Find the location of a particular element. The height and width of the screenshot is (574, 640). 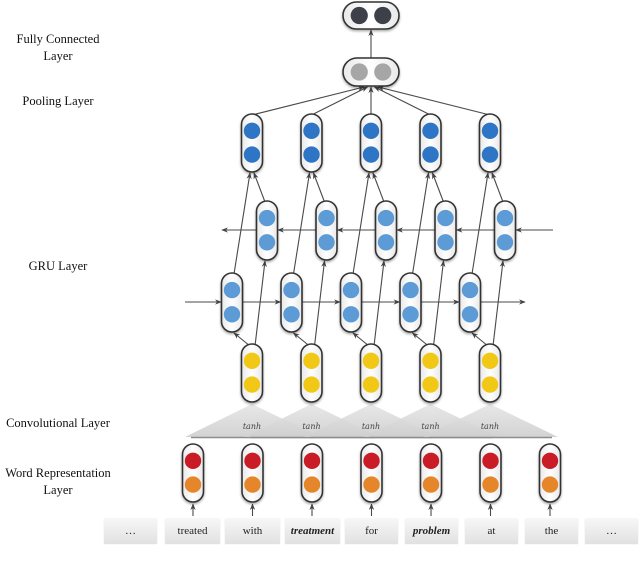

word-text: treatment is located at coordinates (312, 530).